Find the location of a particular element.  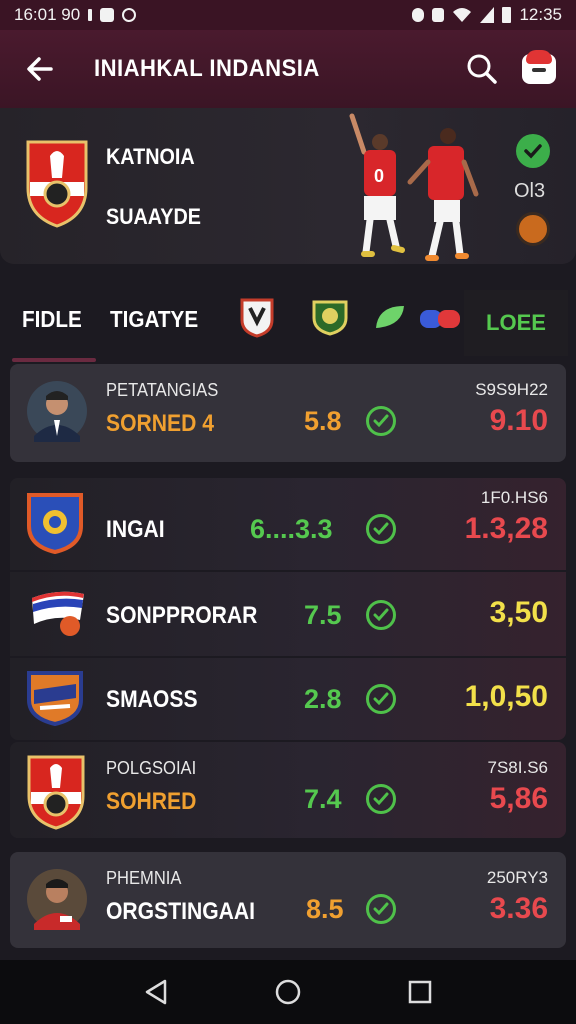

nav-home-button is located at coordinates (288, 992).